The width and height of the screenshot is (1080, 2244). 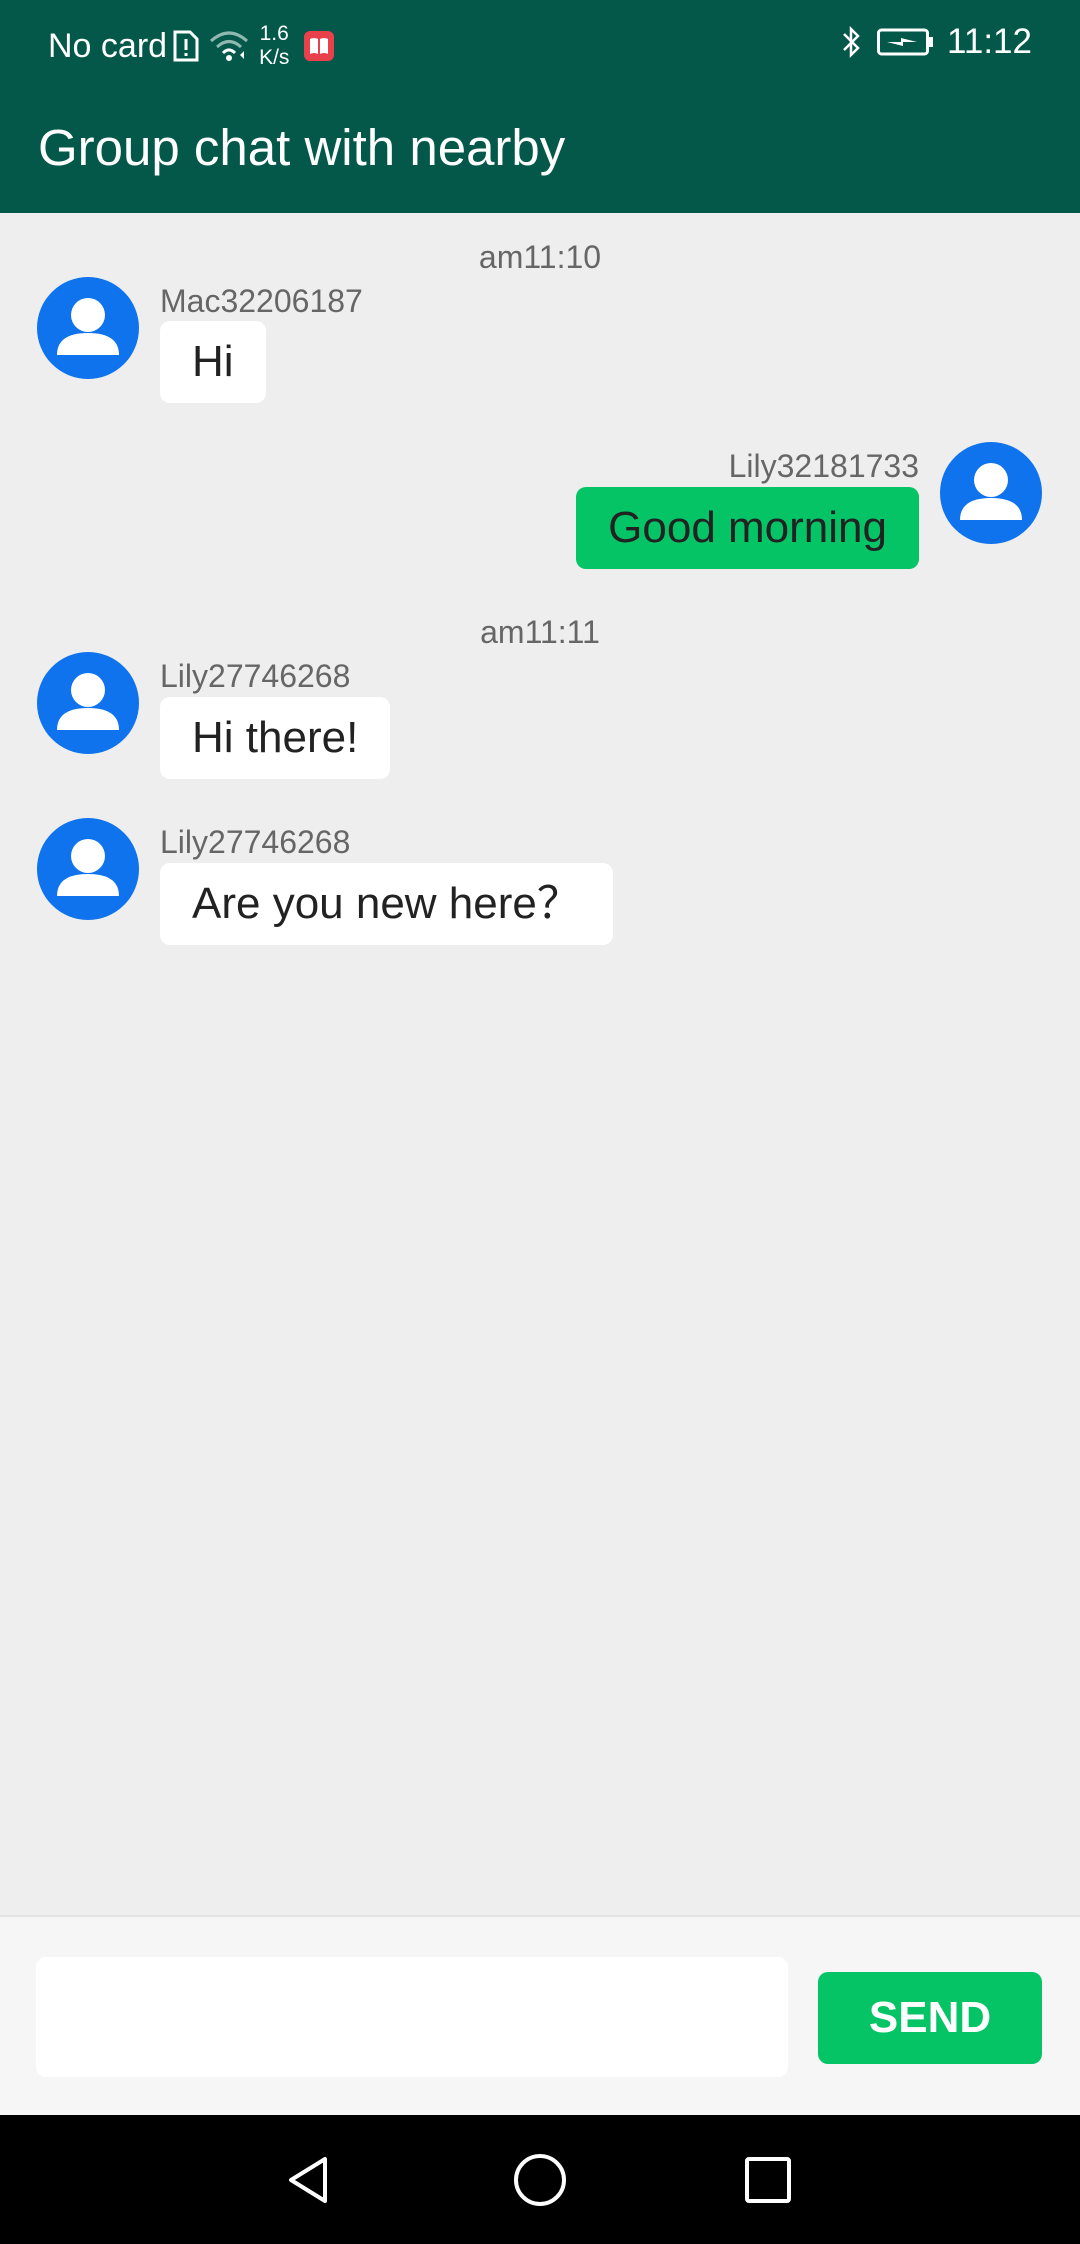 I want to click on wifi-icon, so click(x=229, y=46).